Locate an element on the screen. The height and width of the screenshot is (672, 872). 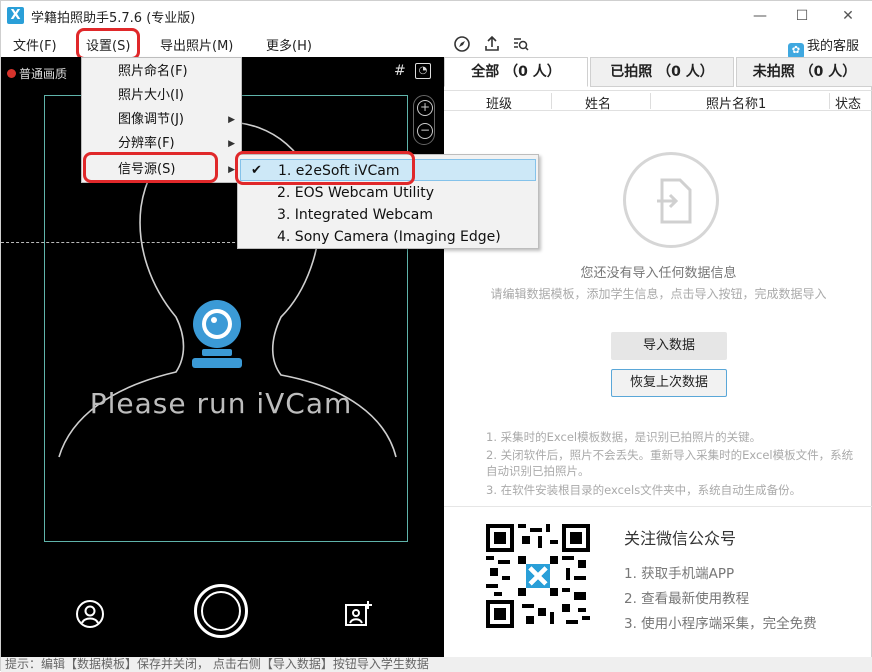
ivcam-highlight is located at coordinates (325, 168).